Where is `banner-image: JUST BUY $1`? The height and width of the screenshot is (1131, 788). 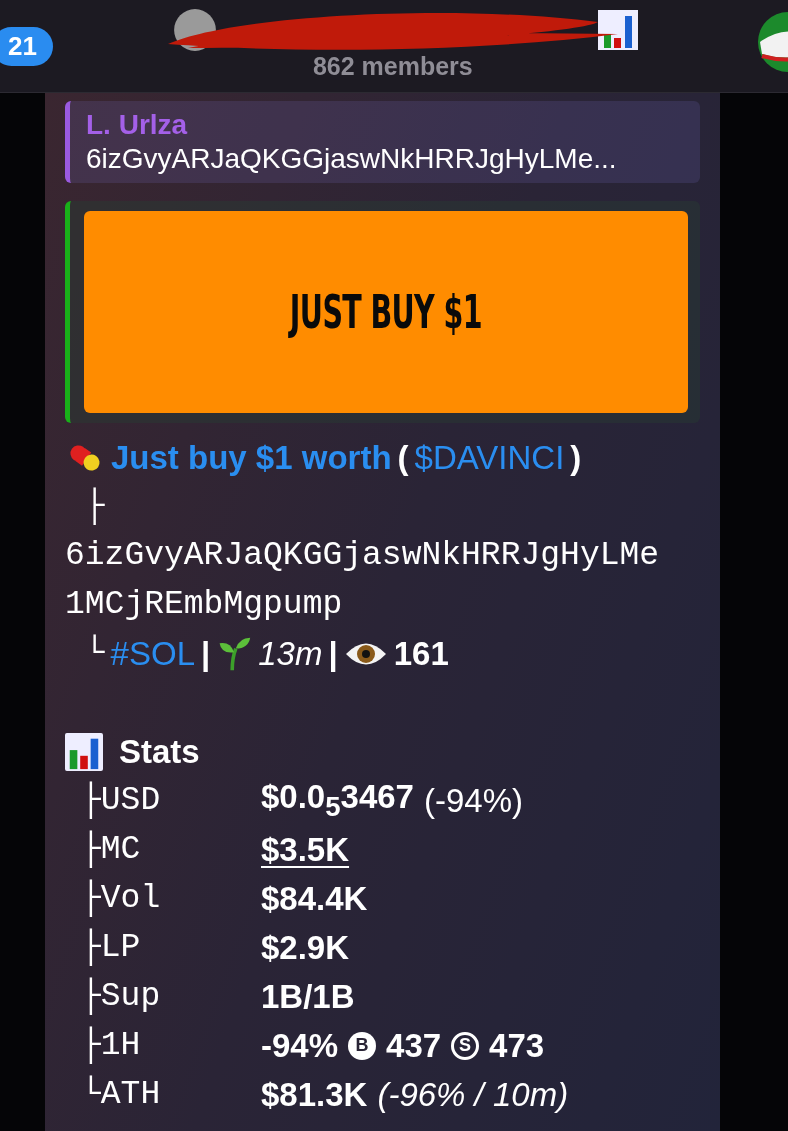 banner-image: JUST BUY $1 is located at coordinates (386, 312).